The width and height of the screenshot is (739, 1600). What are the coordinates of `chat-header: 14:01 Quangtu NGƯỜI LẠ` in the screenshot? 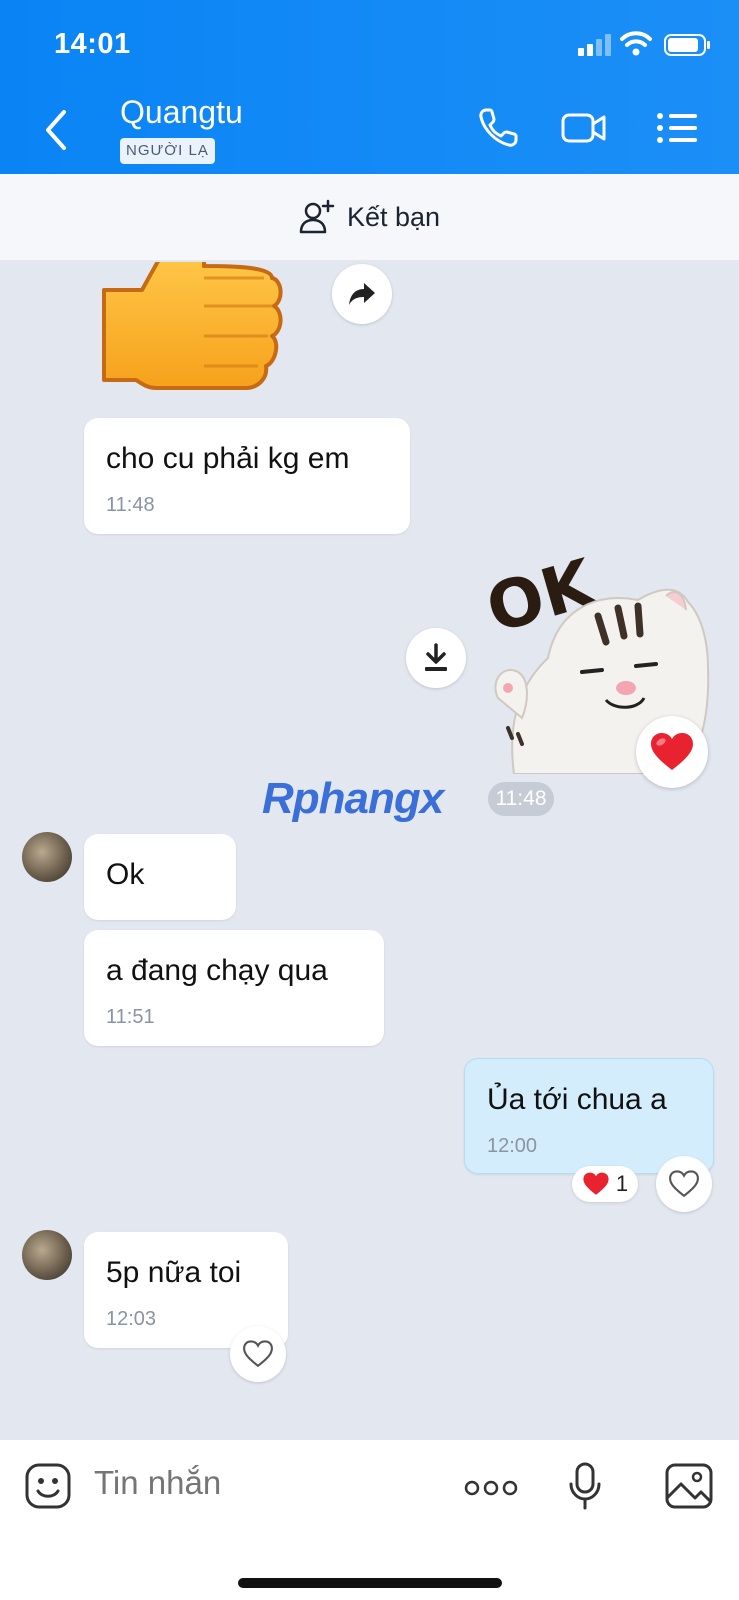 It's located at (369, 87).